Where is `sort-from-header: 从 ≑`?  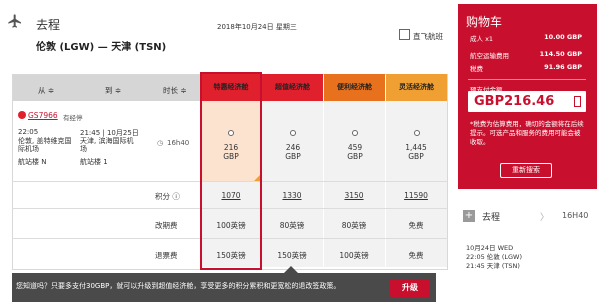
sort-from-header: 从 ≑ is located at coordinates (46, 90).